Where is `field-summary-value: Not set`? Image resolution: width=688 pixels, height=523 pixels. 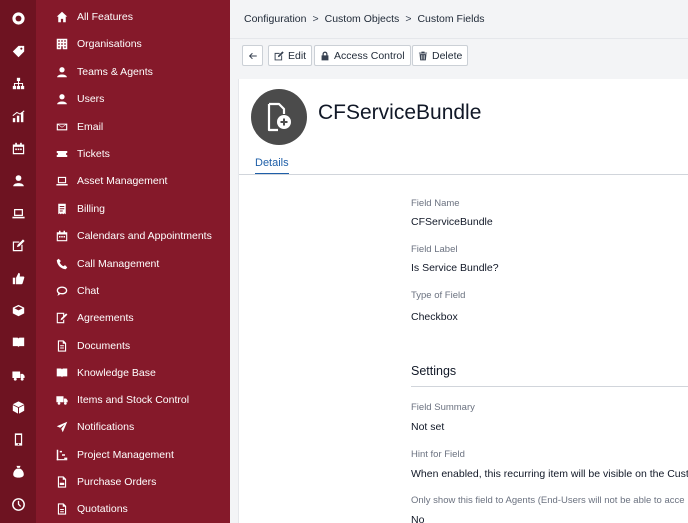
field-summary-value: Not set is located at coordinates (428, 427).